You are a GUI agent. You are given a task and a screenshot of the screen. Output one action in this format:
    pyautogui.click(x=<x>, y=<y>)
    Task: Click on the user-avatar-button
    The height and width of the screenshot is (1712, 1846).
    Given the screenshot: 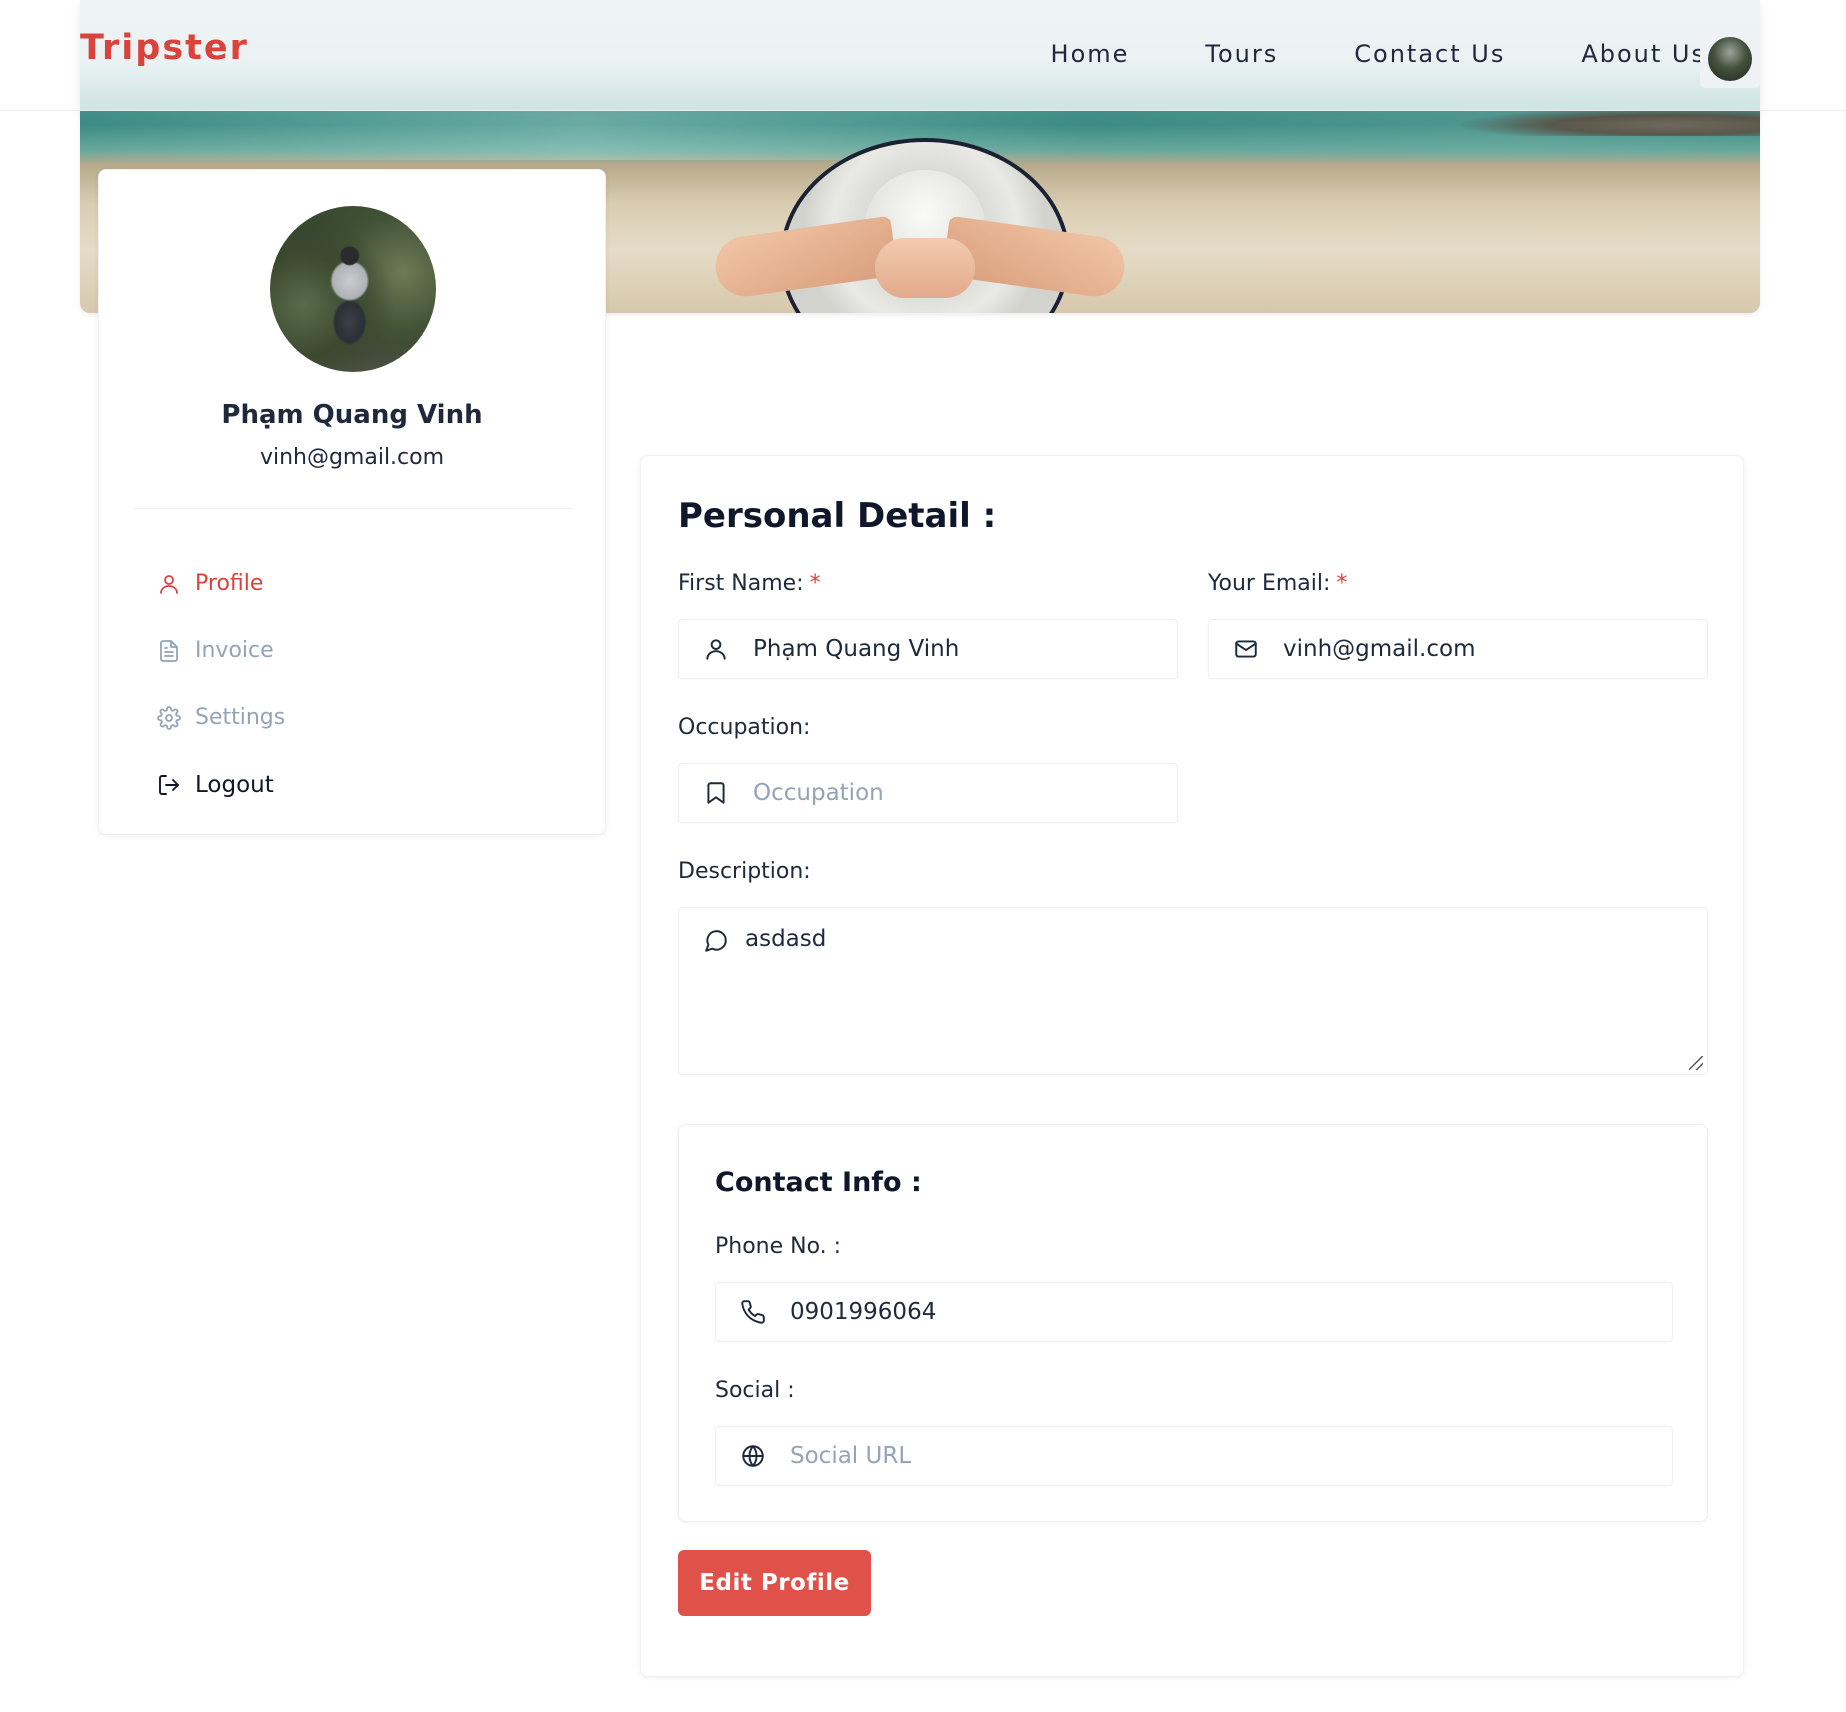 What is the action you would take?
    pyautogui.click(x=1730, y=59)
    